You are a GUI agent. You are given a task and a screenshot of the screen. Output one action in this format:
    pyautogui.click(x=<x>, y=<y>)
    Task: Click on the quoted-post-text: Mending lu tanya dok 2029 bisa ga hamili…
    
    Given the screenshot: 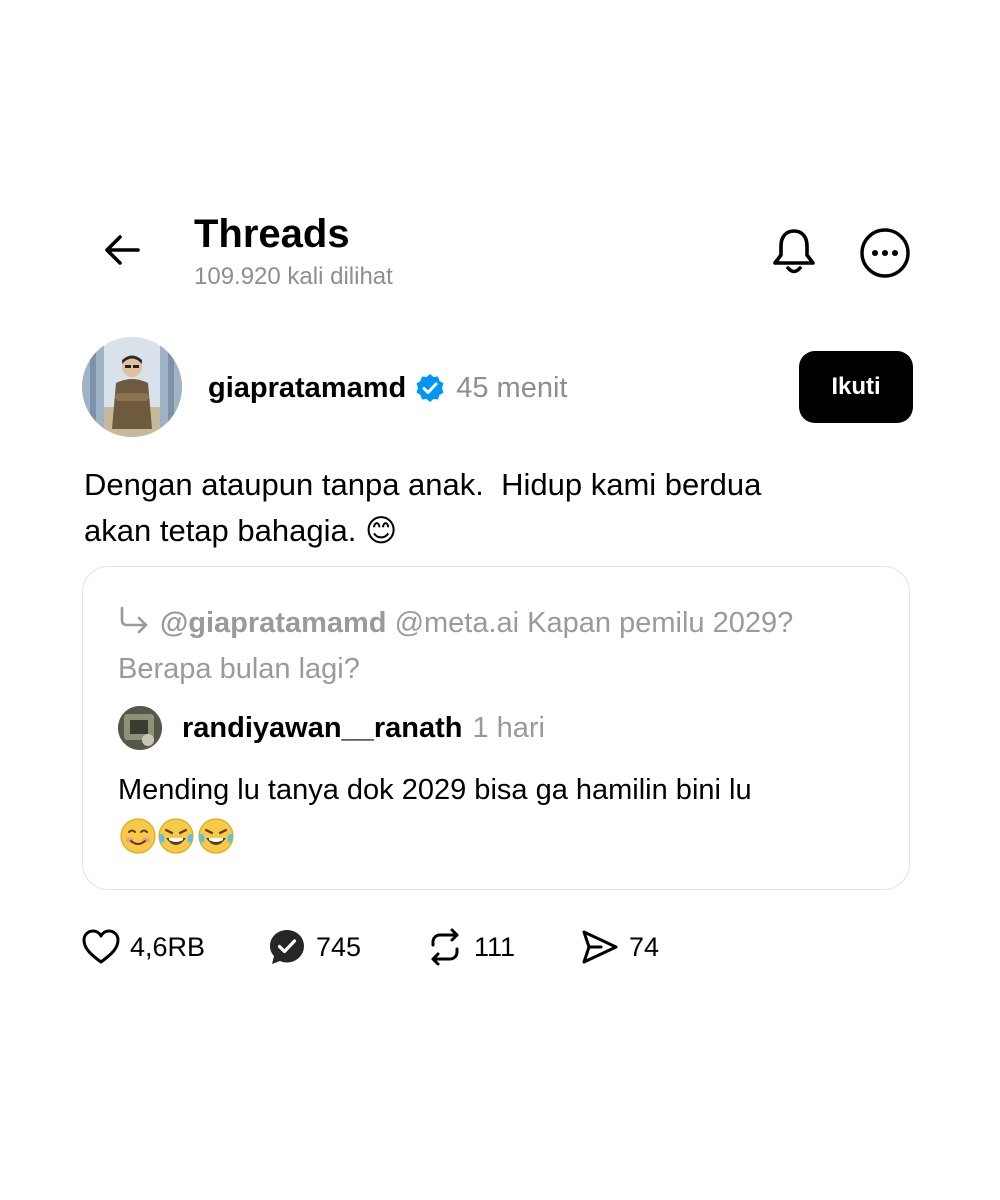 What is the action you would take?
    pyautogui.click(x=435, y=790)
    